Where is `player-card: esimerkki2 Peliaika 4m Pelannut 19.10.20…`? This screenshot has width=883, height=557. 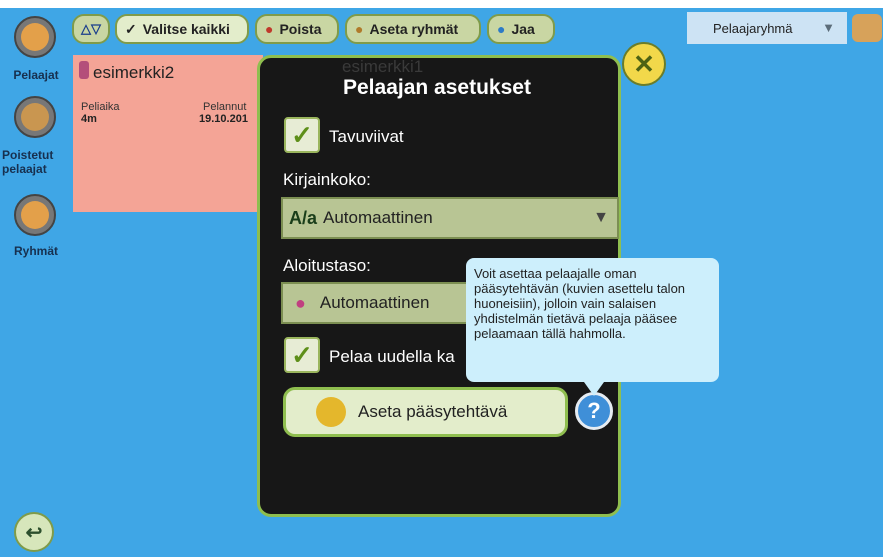 player-card: esimerkki2 Peliaika 4m Pelannut 19.10.20… is located at coordinates (168, 133).